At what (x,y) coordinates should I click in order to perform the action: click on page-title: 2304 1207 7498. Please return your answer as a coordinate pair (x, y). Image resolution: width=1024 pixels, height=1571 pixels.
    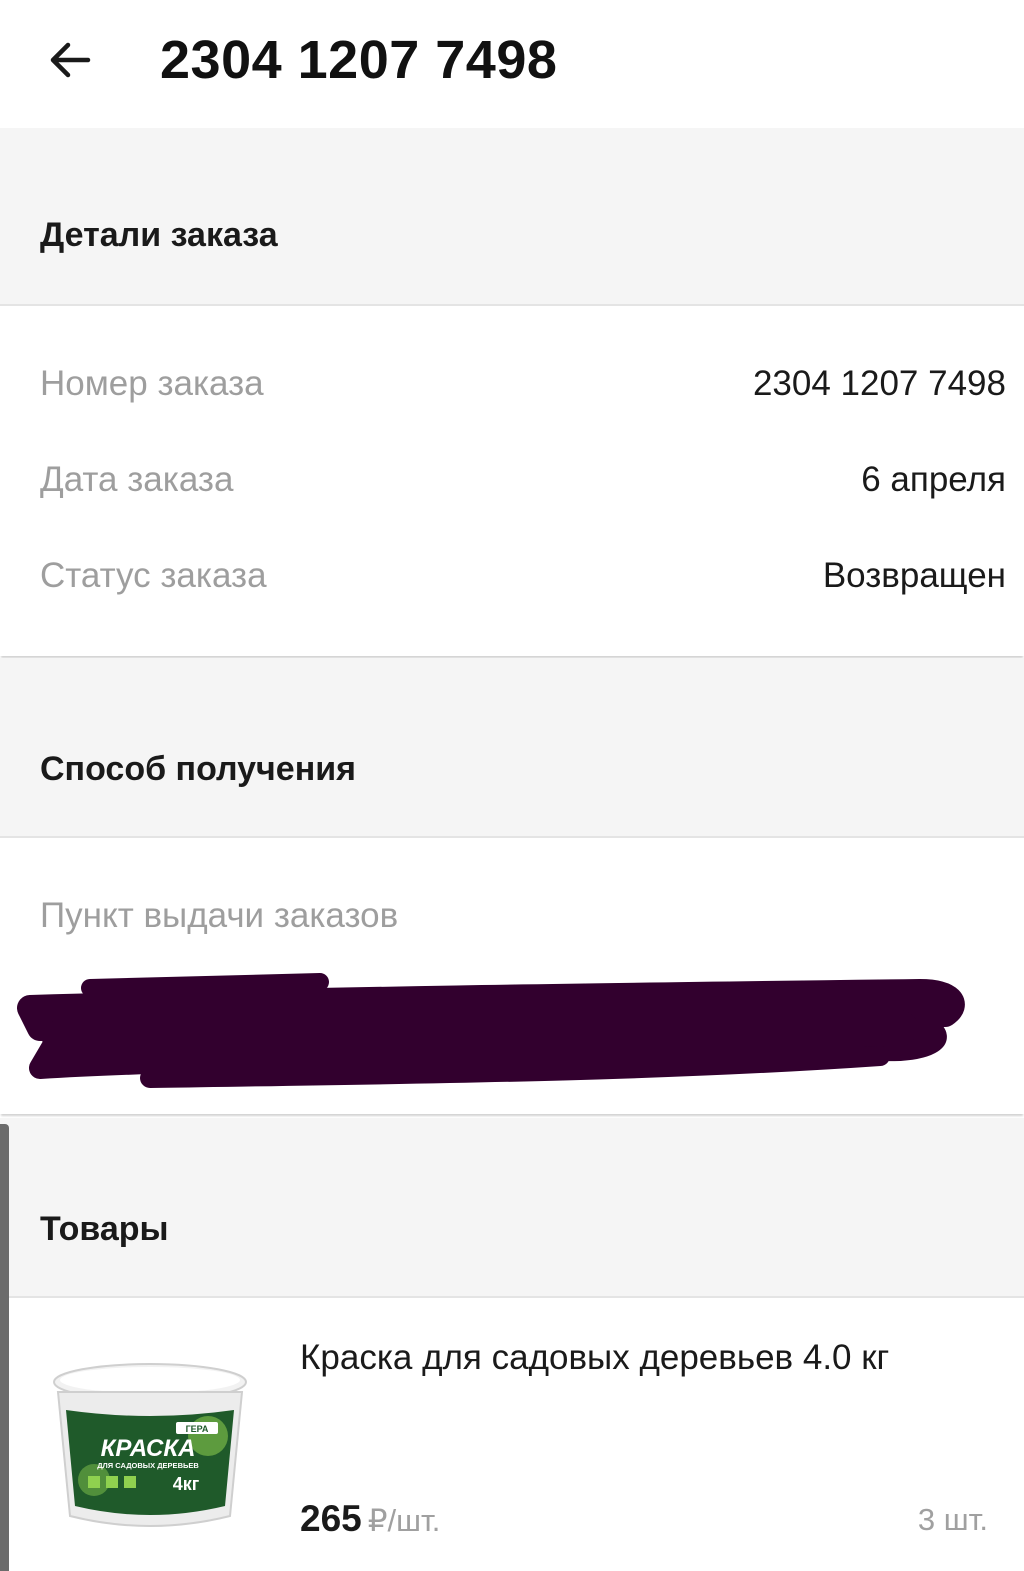
    Looking at the image, I should click on (359, 60).